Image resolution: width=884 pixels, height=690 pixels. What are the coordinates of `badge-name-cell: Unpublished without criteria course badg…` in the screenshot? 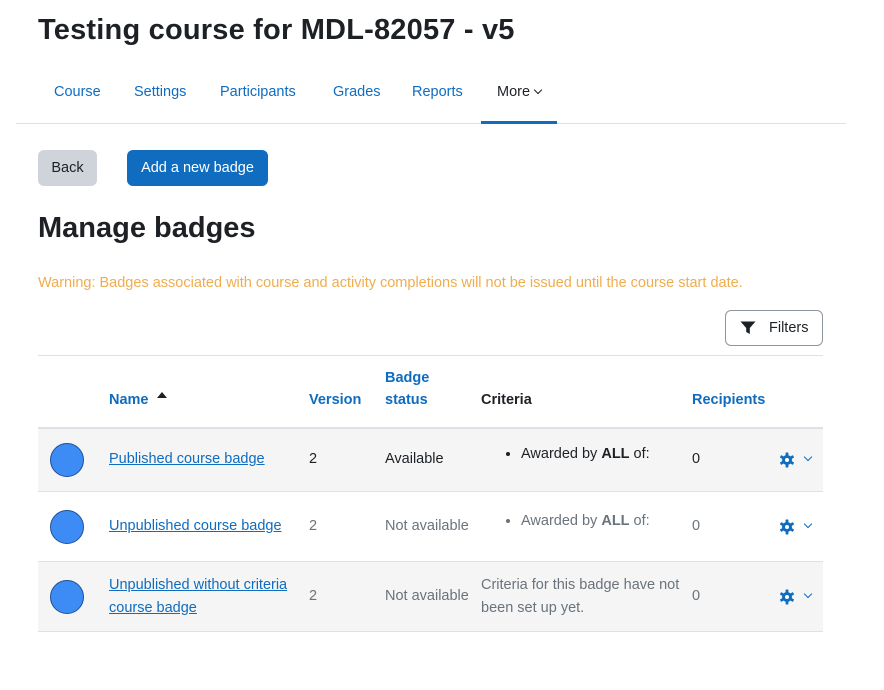 It's located at (197, 597).